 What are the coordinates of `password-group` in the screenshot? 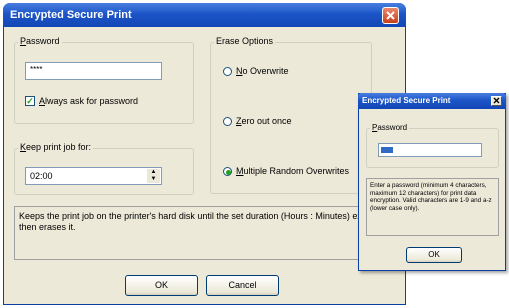 It's located at (104, 83).